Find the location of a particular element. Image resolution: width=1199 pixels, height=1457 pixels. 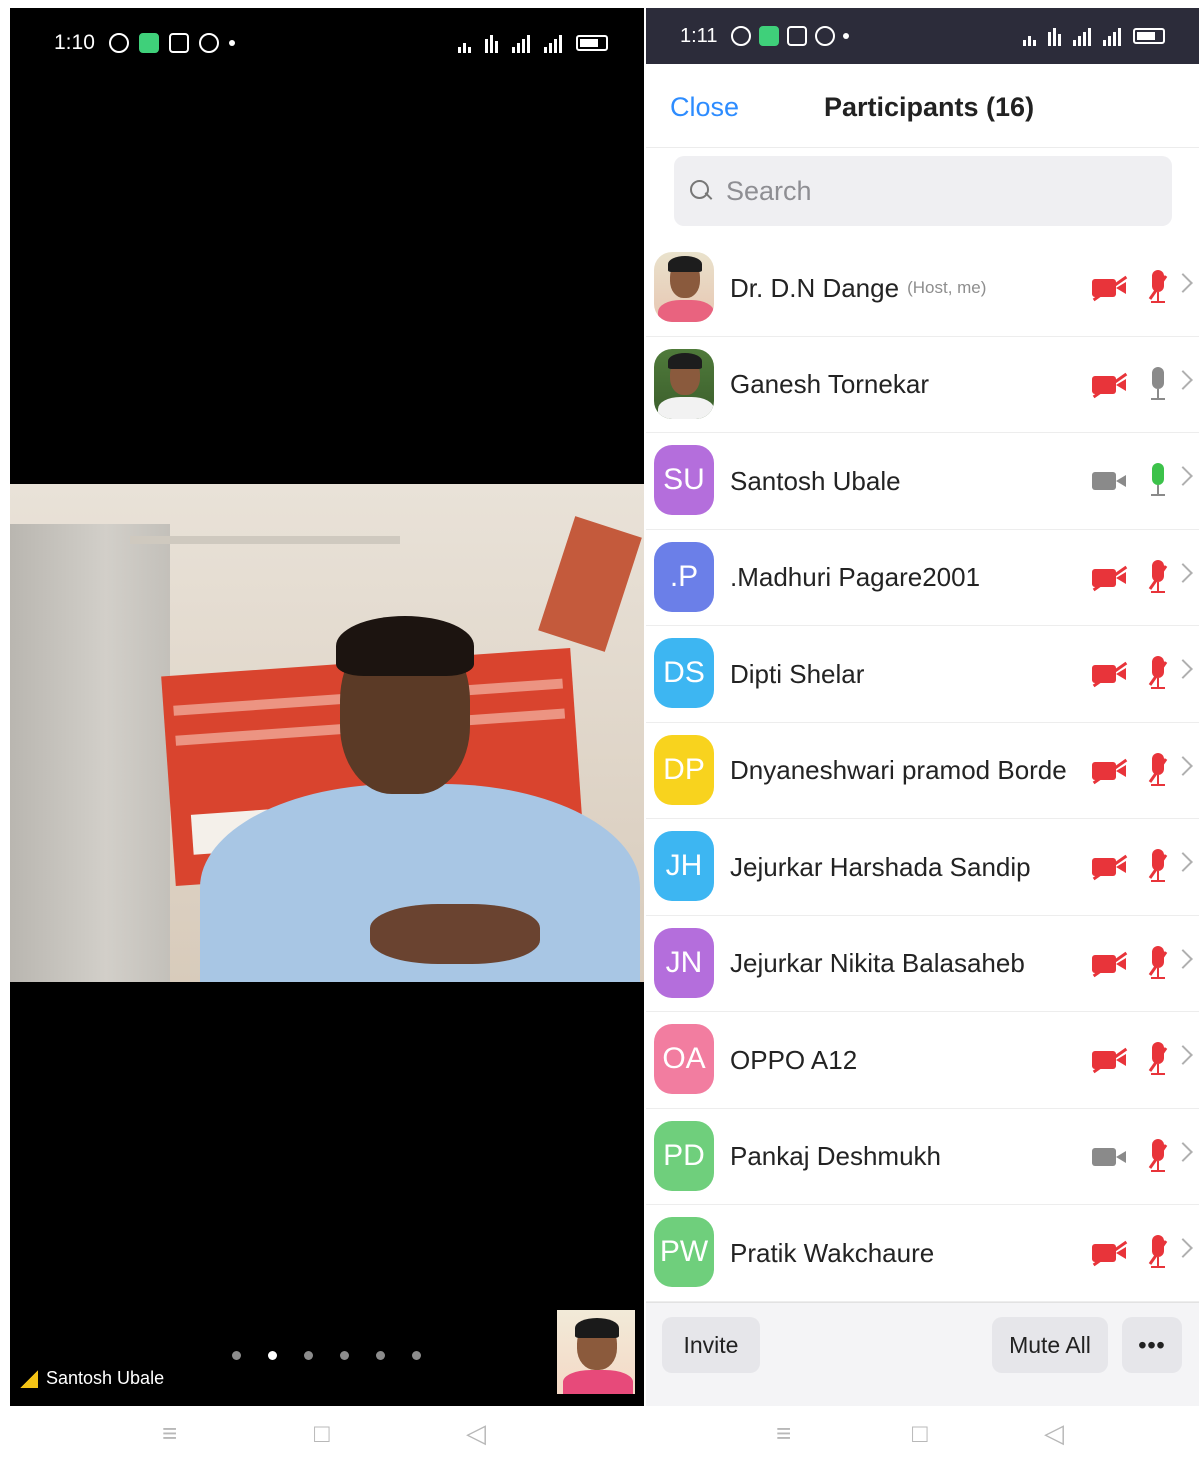

thumb-hair is located at coordinates (597, 1328).